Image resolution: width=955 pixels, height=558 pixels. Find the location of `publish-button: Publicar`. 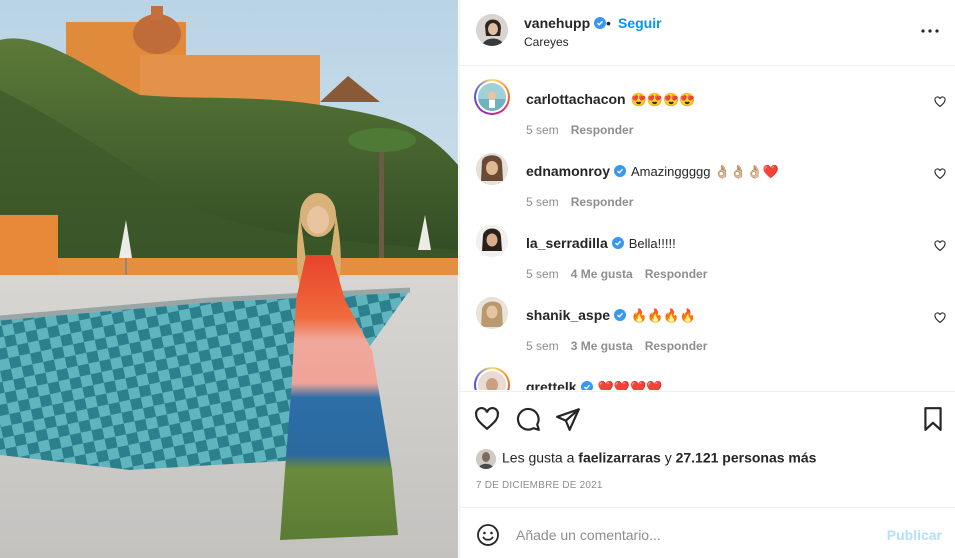

publish-button: Publicar is located at coordinates (914, 535).